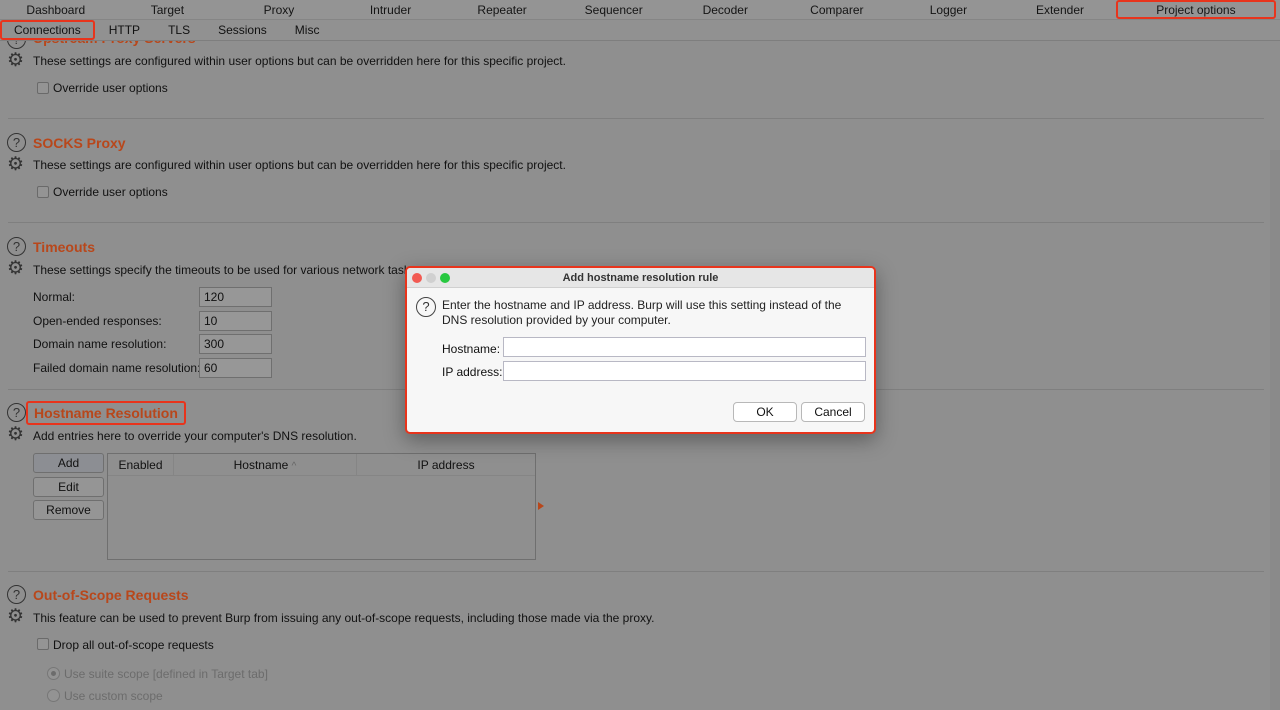 The width and height of the screenshot is (1280, 710). Describe the element at coordinates (111, 595) in the screenshot. I see `section-title-scope: Out-of-Scope Requests` at that location.